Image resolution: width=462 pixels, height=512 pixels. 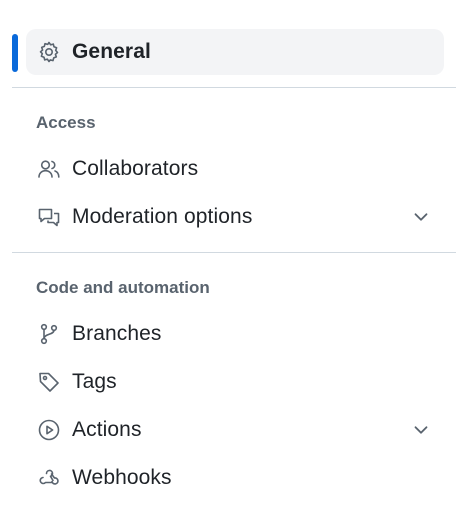 What do you see at coordinates (49, 382) in the screenshot?
I see `tag-icon` at bounding box center [49, 382].